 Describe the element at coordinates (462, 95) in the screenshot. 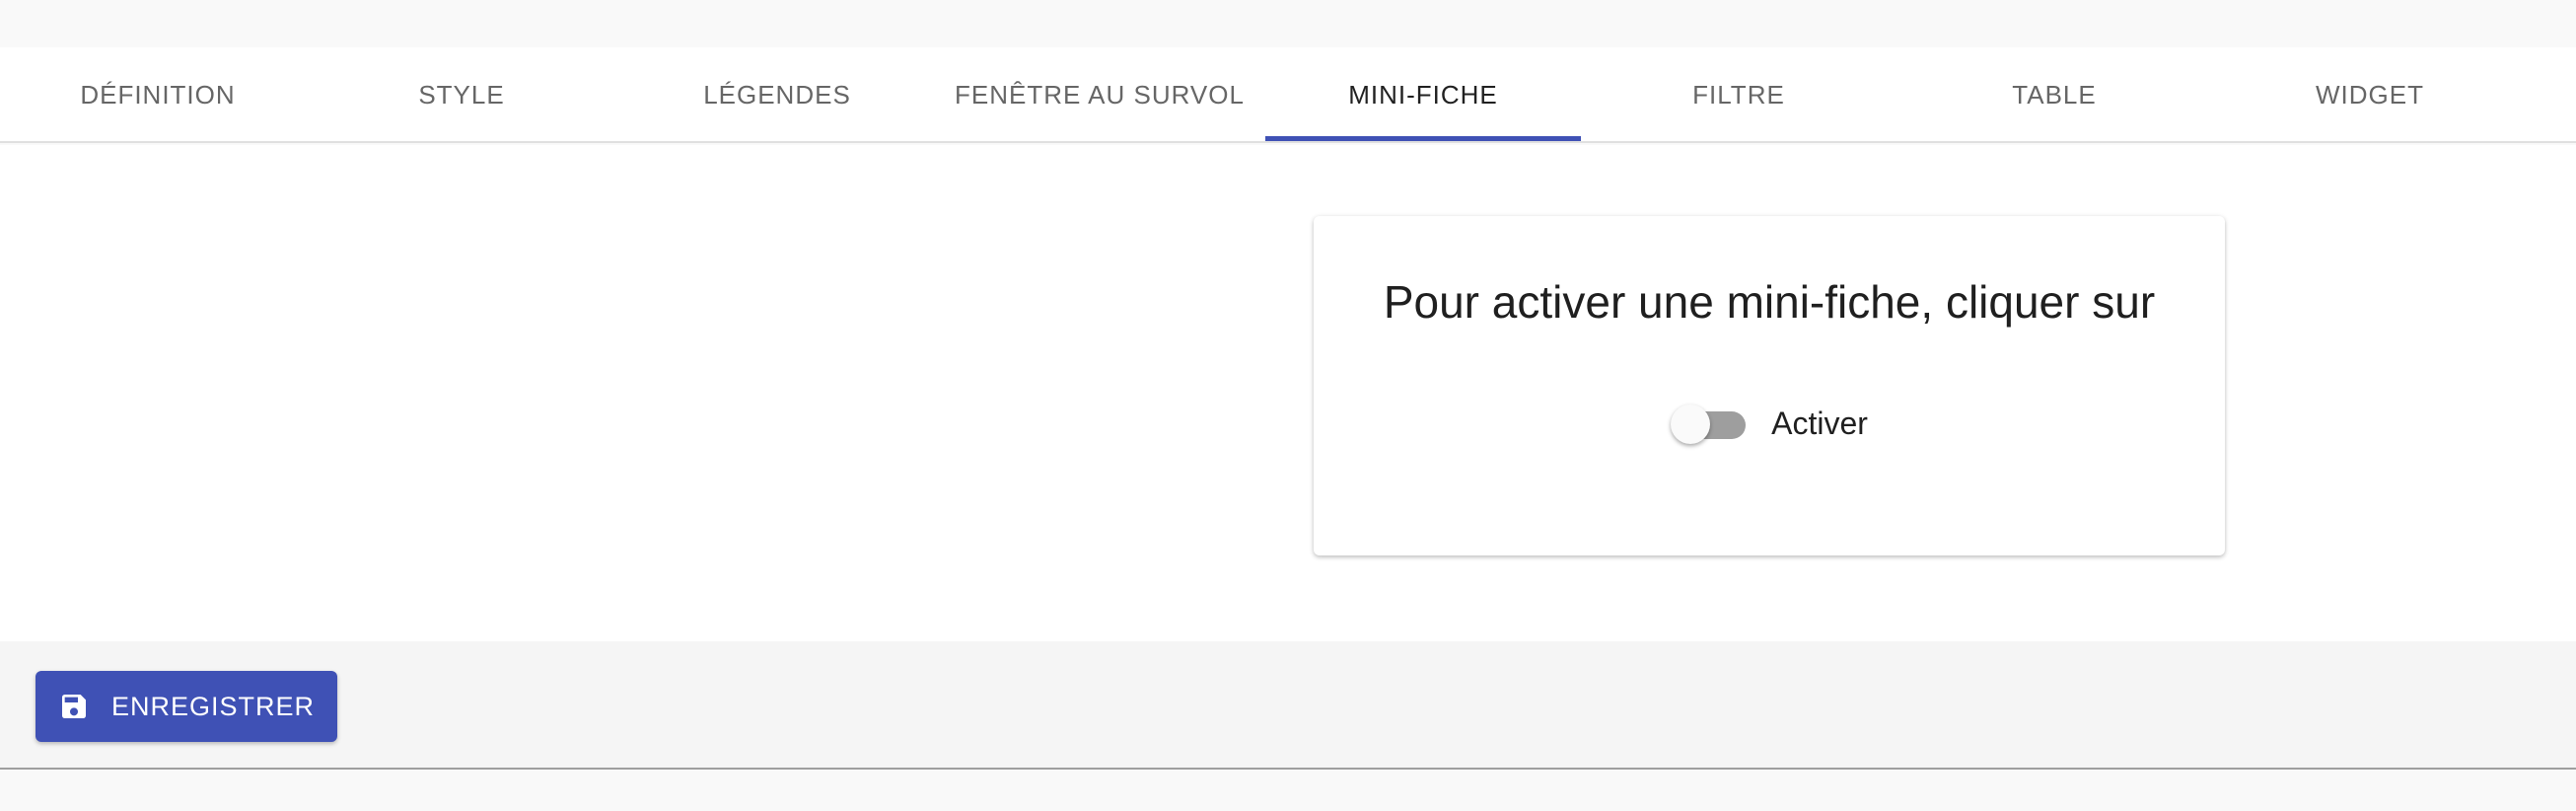

I see `tab-style: STYLE` at that location.